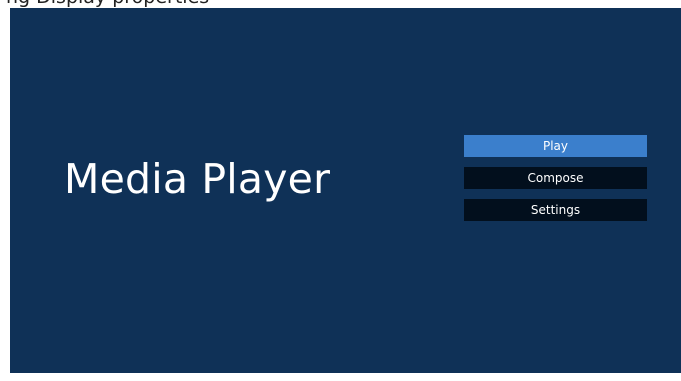  I want to click on compose-button: Compose, so click(555, 178).